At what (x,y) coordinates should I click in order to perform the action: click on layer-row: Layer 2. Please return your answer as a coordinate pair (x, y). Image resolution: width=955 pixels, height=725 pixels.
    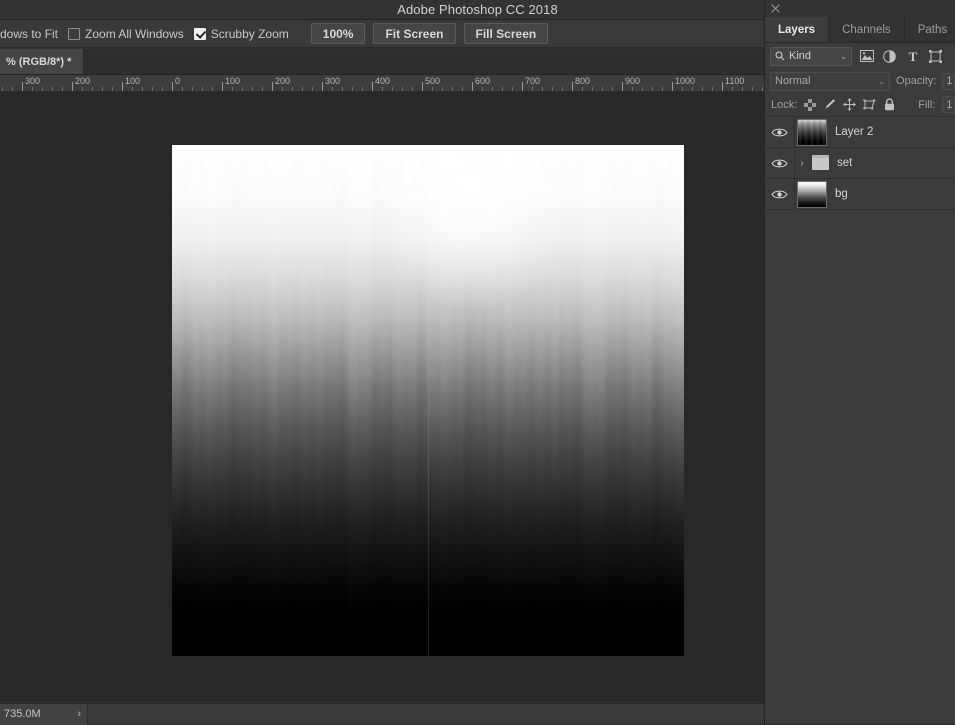
    Looking at the image, I should click on (860, 132).